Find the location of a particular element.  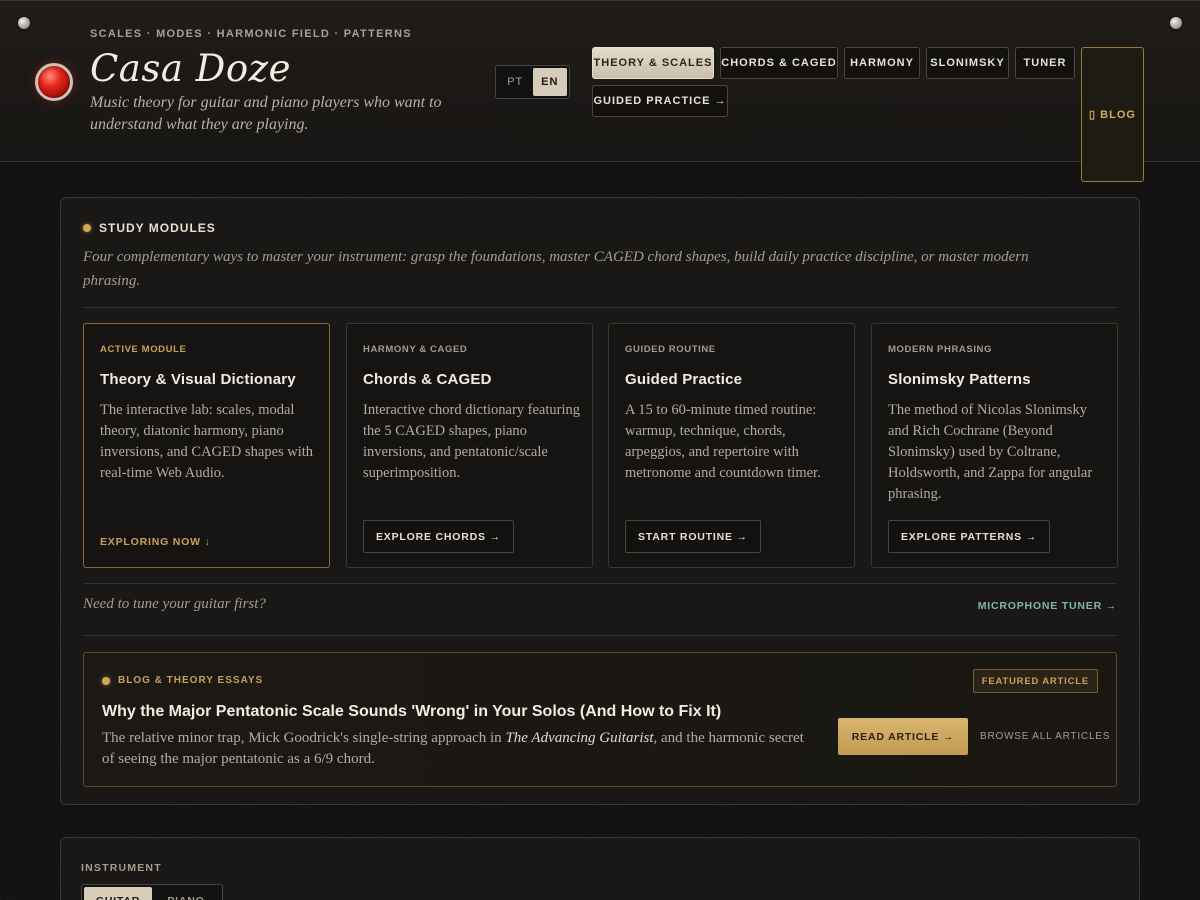

lang-pt-button: PT is located at coordinates (515, 82).